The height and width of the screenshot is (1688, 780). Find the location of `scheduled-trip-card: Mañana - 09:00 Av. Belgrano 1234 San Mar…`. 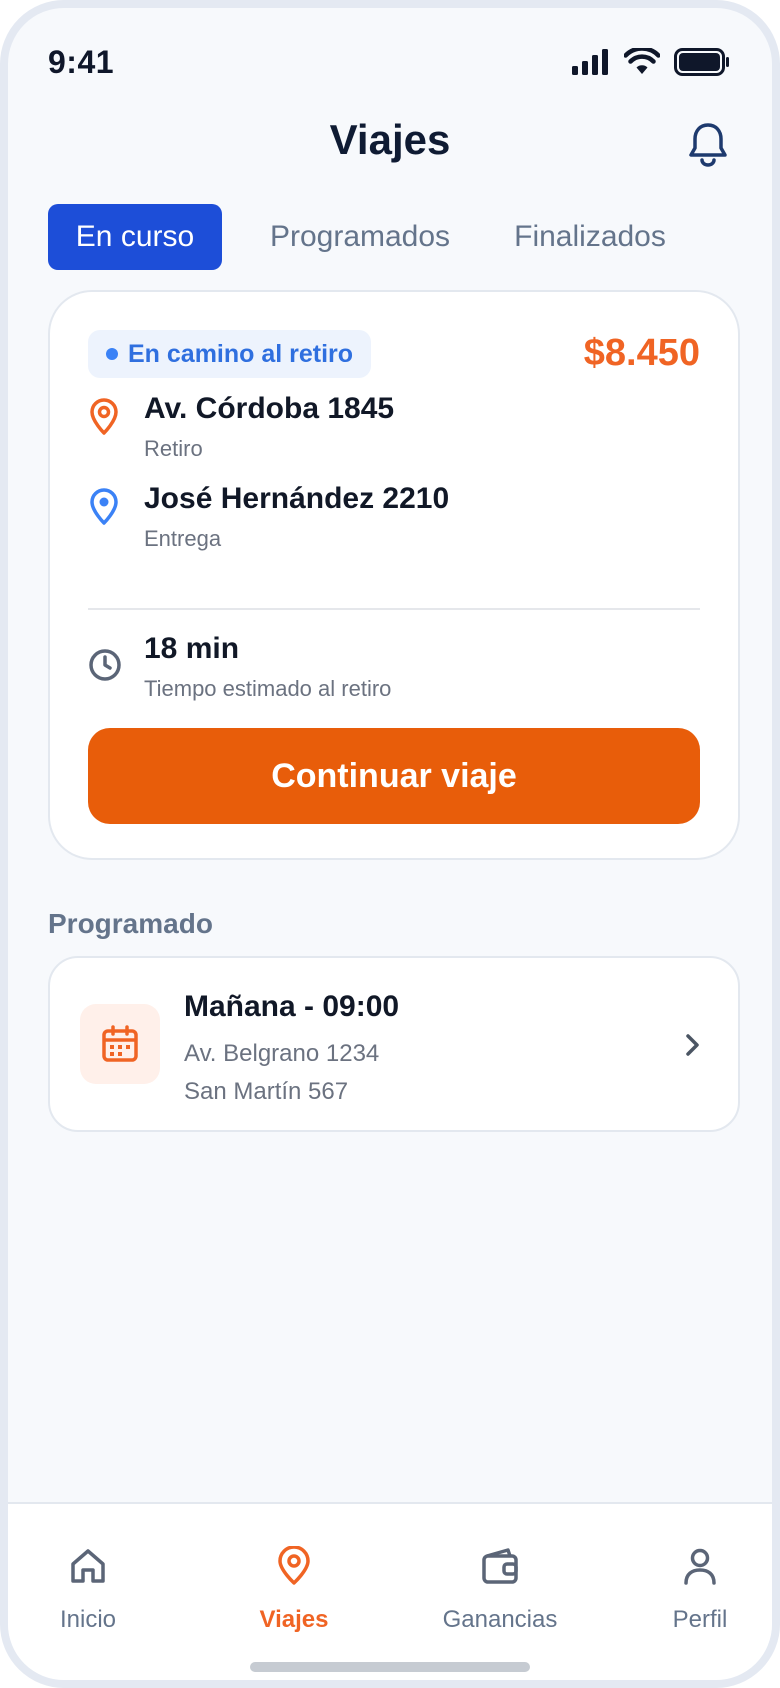

scheduled-trip-card: Mañana - 09:00 Av. Belgrano 1234 San Mar… is located at coordinates (394, 1044).